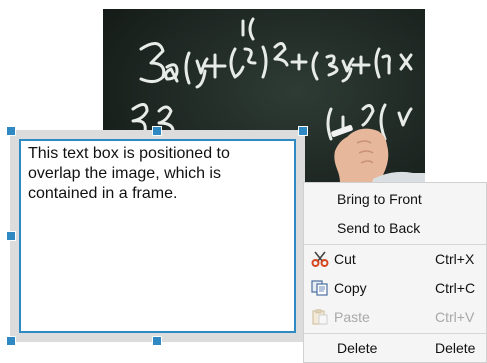 The image size is (487, 363). Describe the element at coordinates (395, 348) in the screenshot. I see `menu-item-delete: Delete Delete` at that location.